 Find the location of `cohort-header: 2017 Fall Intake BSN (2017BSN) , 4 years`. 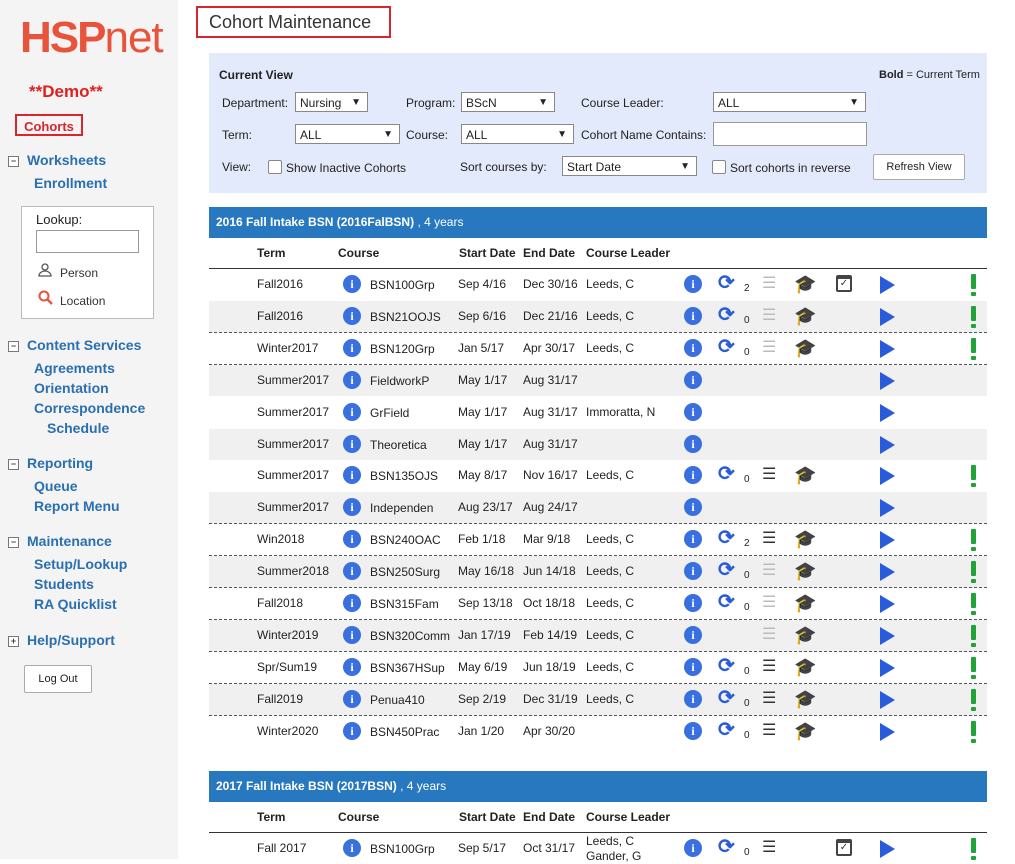

cohort-header: 2017 Fall Intake BSN (2017BSN) , 4 years is located at coordinates (598, 786).